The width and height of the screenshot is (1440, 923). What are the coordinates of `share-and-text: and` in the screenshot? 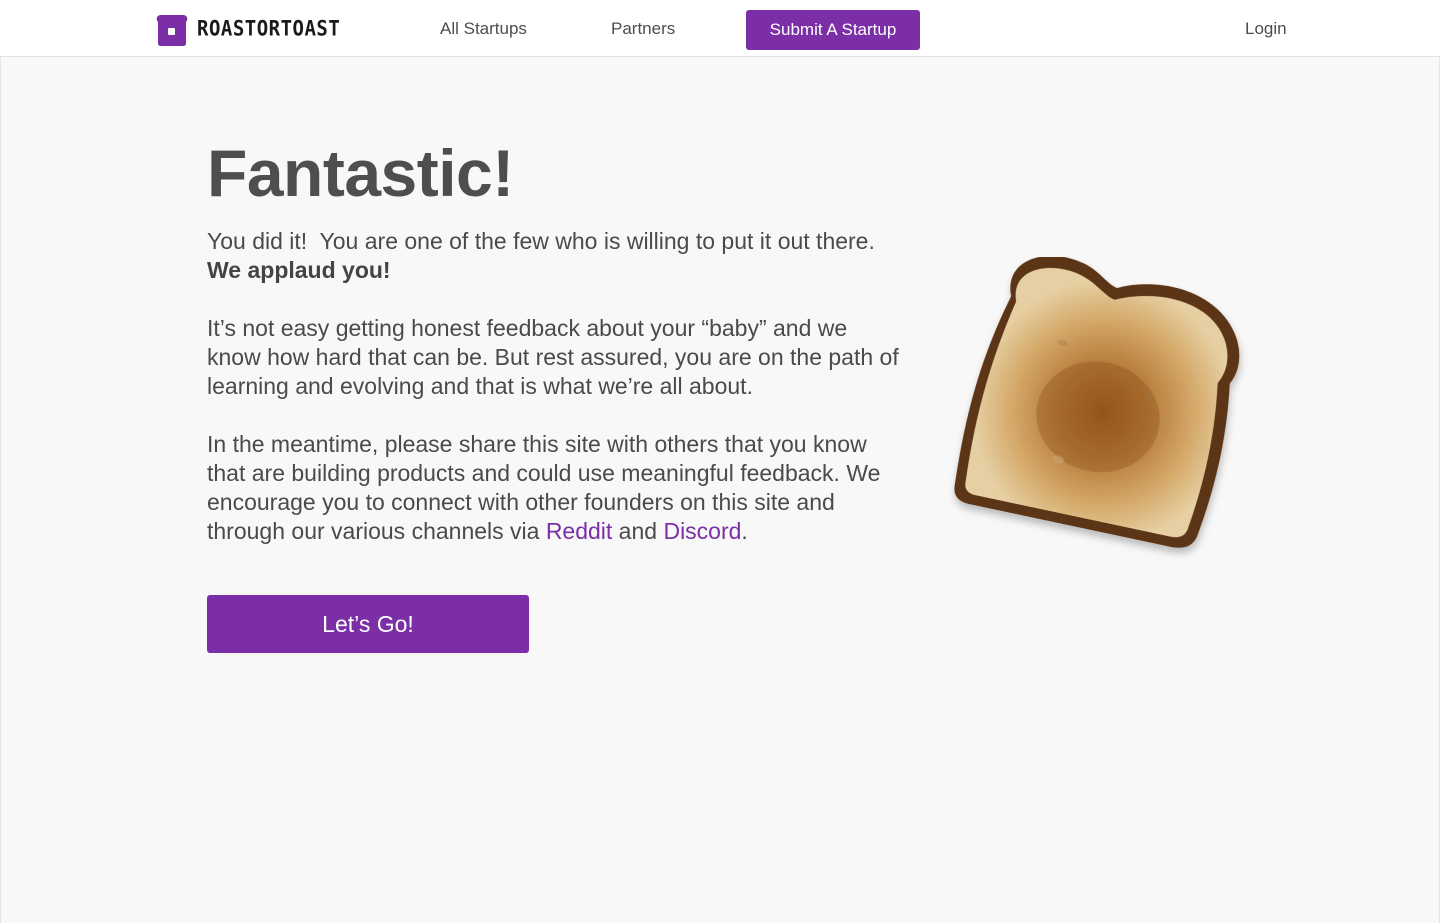 It's located at (638, 531).